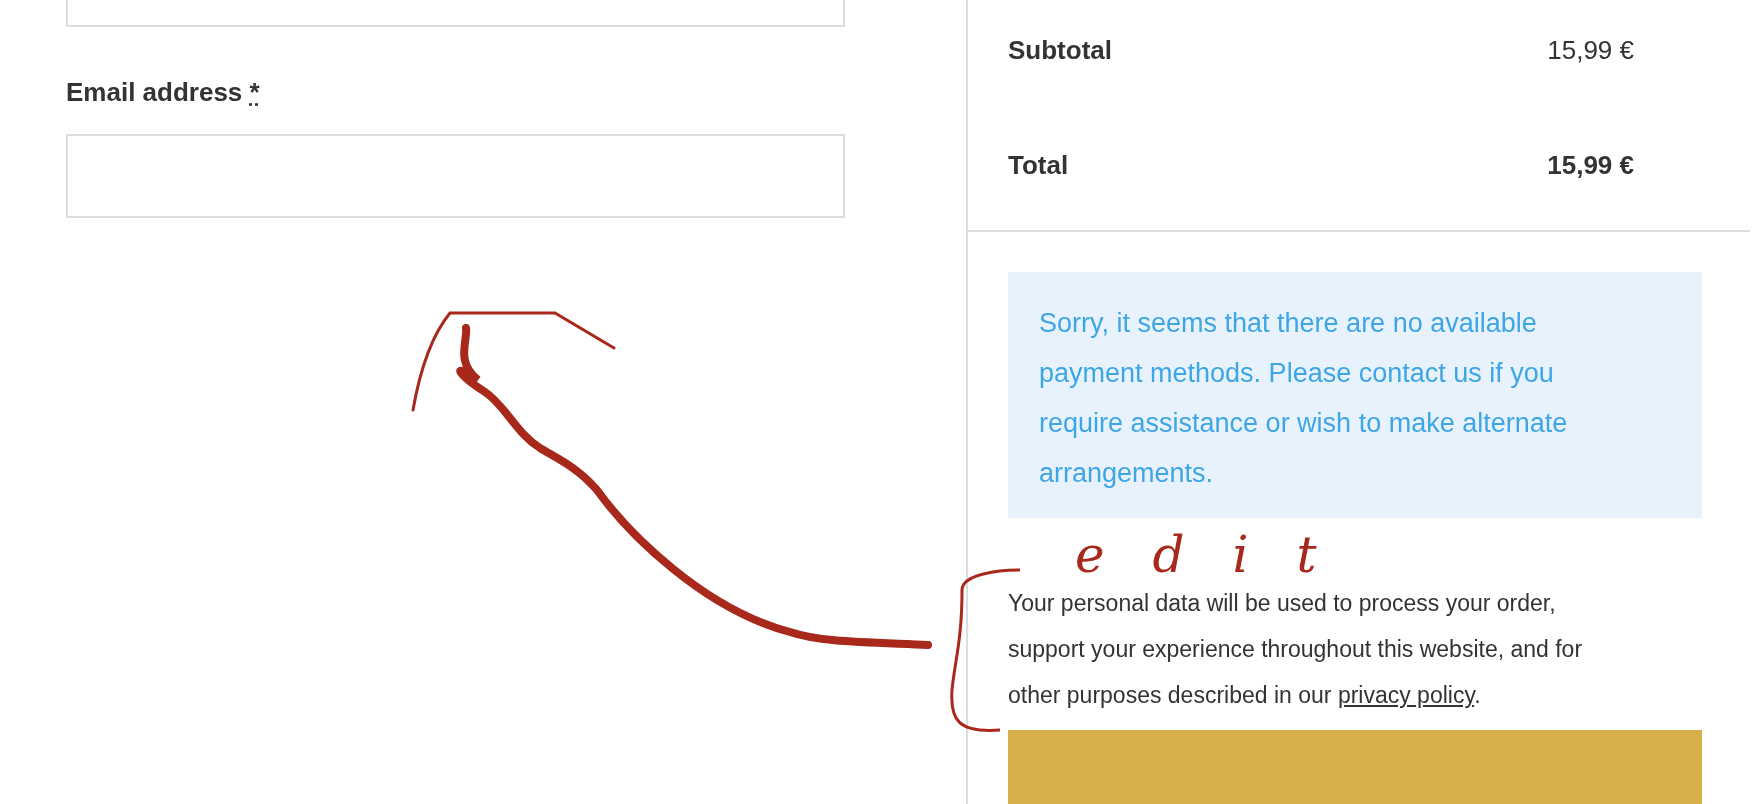  Describe the element at coordinates (1355, 395) in the screenshot. I see `info-notice: Sorry, it seems that there are no available payment methods. Please contact us if you require assistance or wish to make alternate arrangements.` at that location.